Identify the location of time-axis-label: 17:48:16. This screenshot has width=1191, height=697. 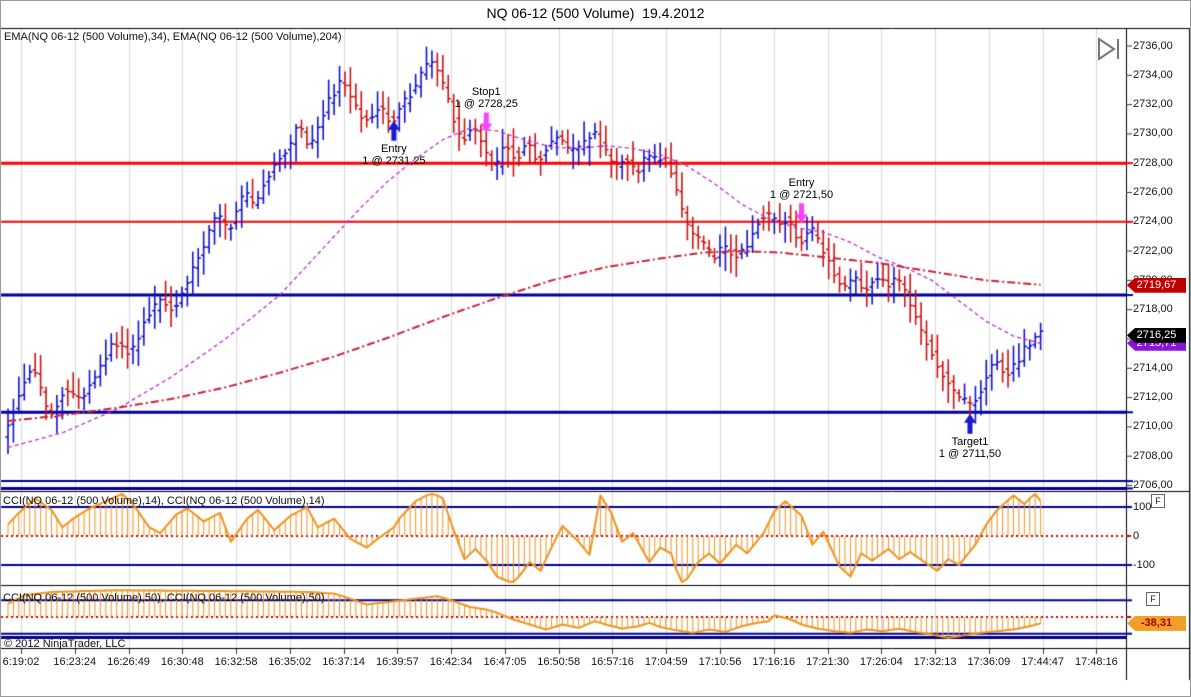
(1096, 662).